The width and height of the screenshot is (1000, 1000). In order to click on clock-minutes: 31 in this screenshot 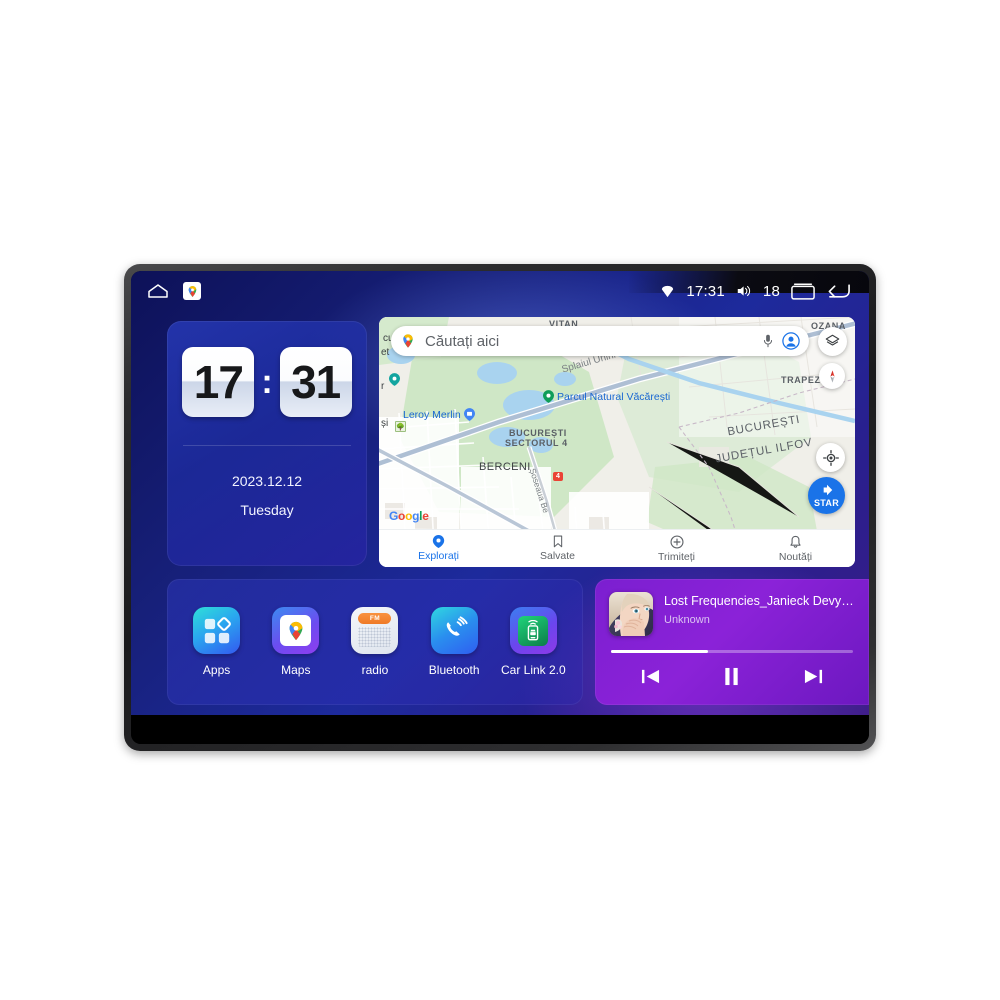, I will do `click(316, 382)`.